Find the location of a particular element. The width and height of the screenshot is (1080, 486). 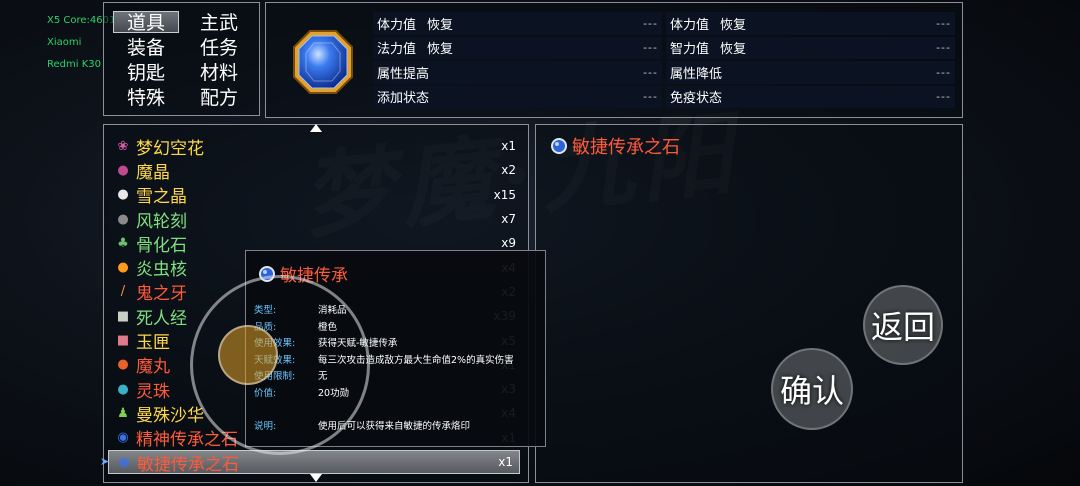

stat-label: 法力值 is located at coordinates (397, 50).